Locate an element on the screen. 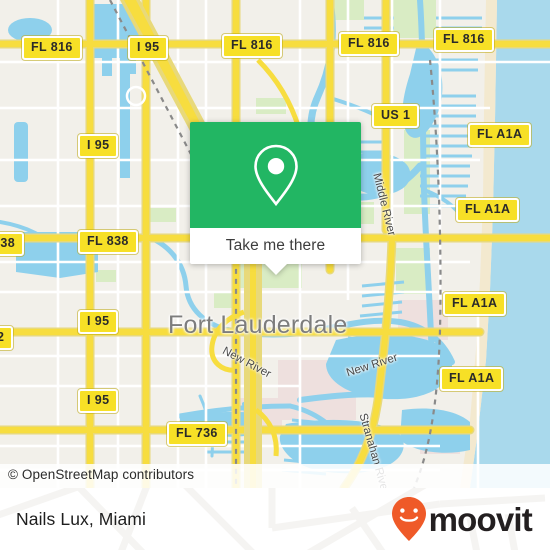 This screenshot has width=550, height=550. location-popup: Take me there is located at coordinates (275, 198).